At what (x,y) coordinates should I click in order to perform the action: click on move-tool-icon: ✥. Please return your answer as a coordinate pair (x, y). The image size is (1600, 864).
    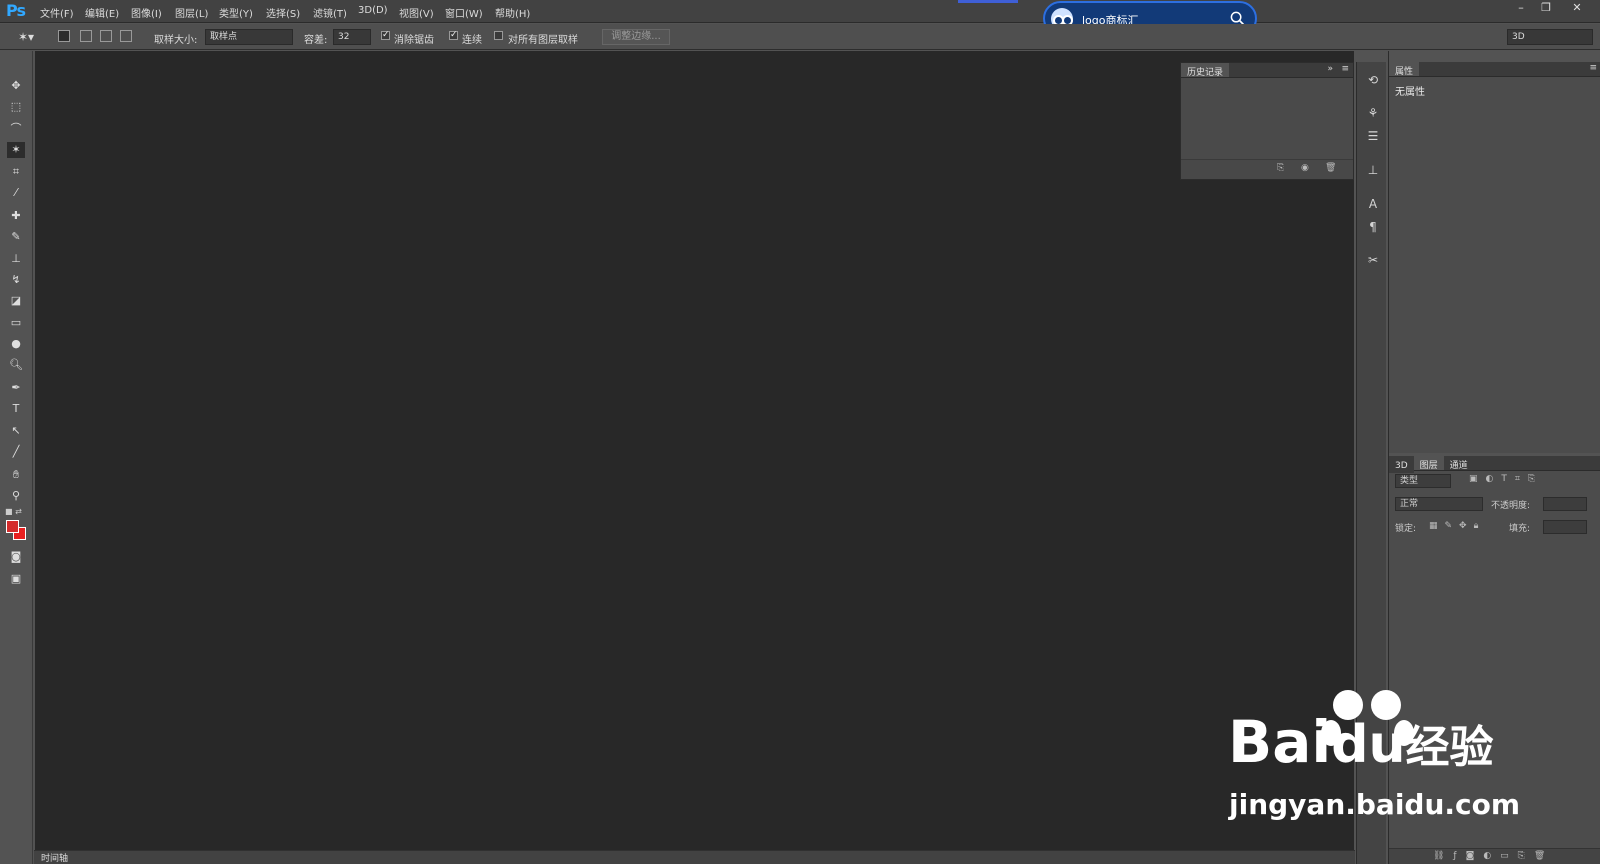
    Looking at the image, I should click on (16, 86).